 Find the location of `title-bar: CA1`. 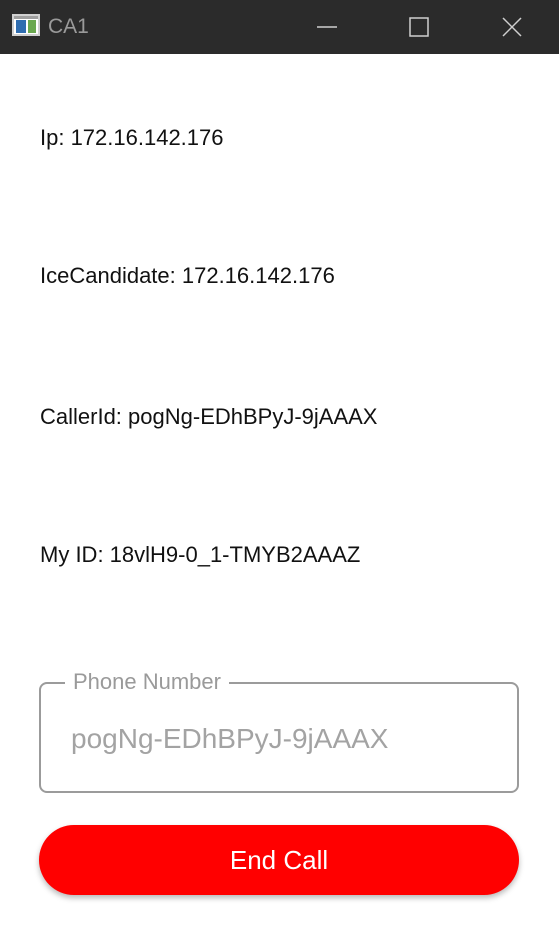

title-bar: CA1 is located at coordinates (279, 27).